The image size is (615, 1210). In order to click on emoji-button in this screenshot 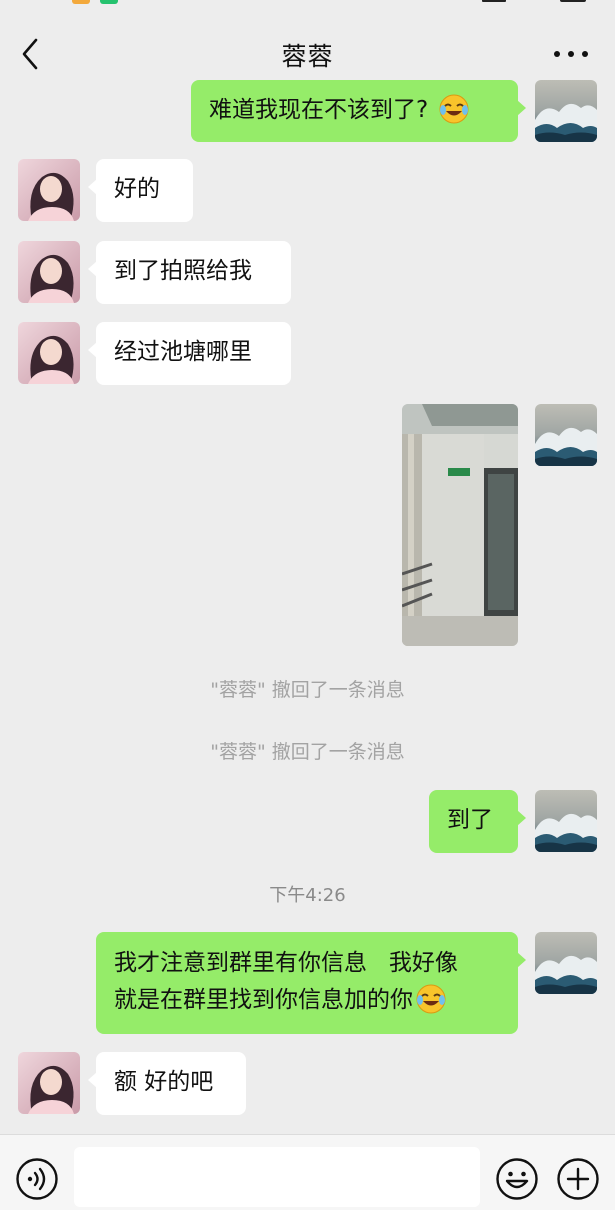, I will do `click(517, 1179)`.